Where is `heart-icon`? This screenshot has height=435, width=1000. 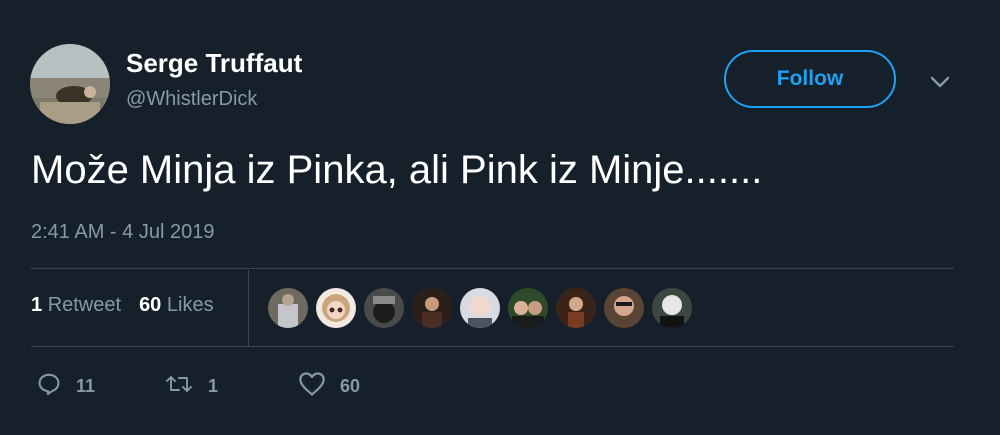 heart-icon is located at coordinates (312, 386).